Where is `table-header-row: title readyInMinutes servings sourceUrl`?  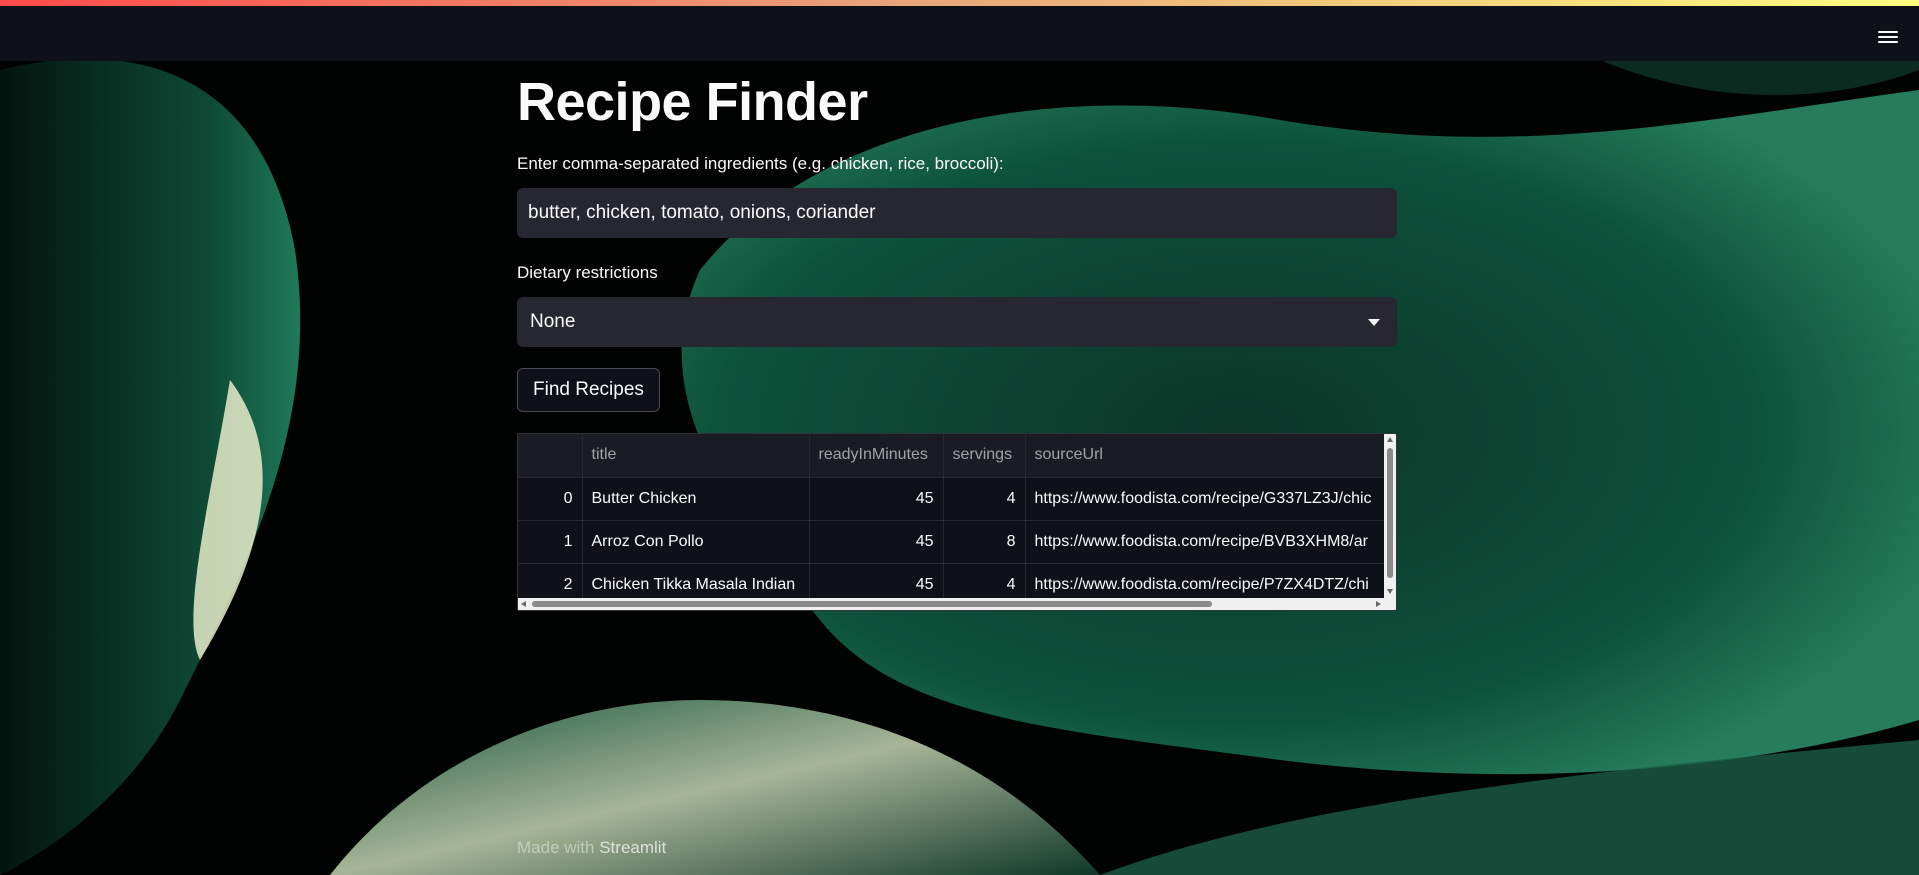
table-header-row: title readyInMinutes servings sourceUrl is located at coordinates (957, 456).